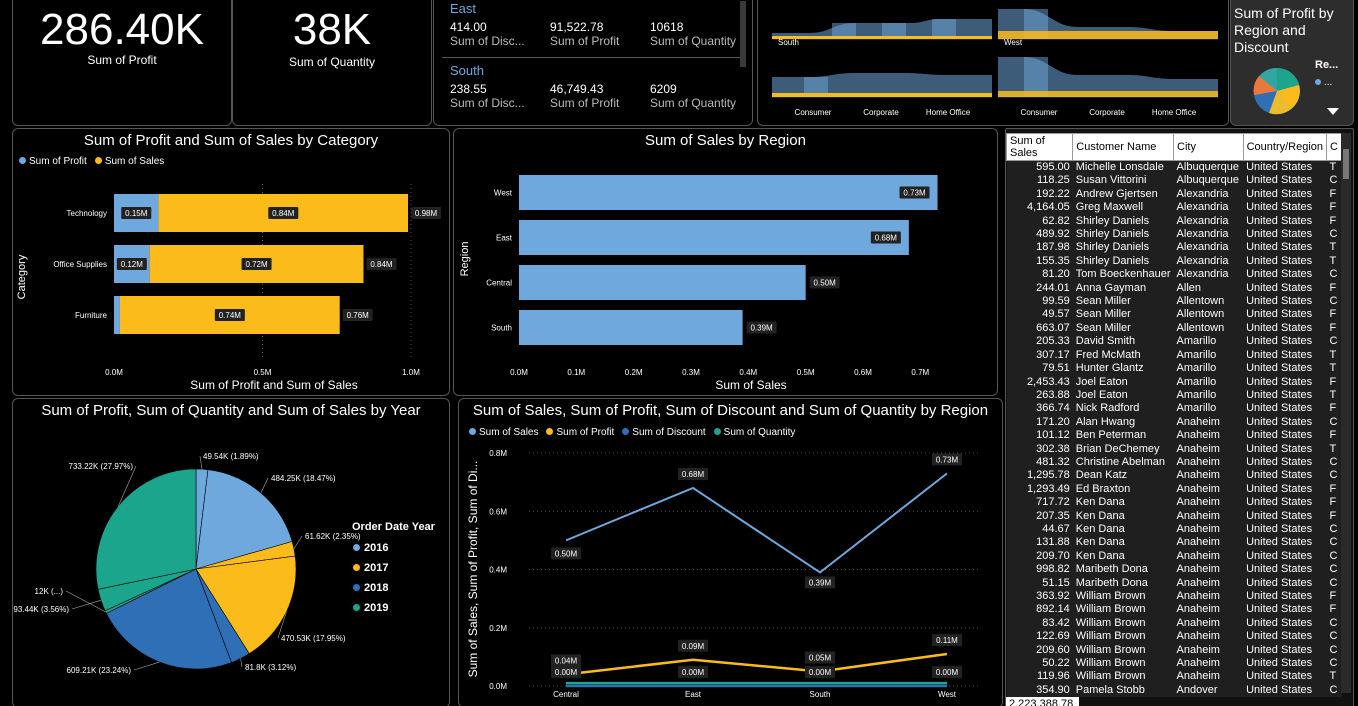  Describe the element at coordinates (1174, 409) in the screenshot. I see `table-row: 366.74 Nick Radford Amarillo United States F` at that location.